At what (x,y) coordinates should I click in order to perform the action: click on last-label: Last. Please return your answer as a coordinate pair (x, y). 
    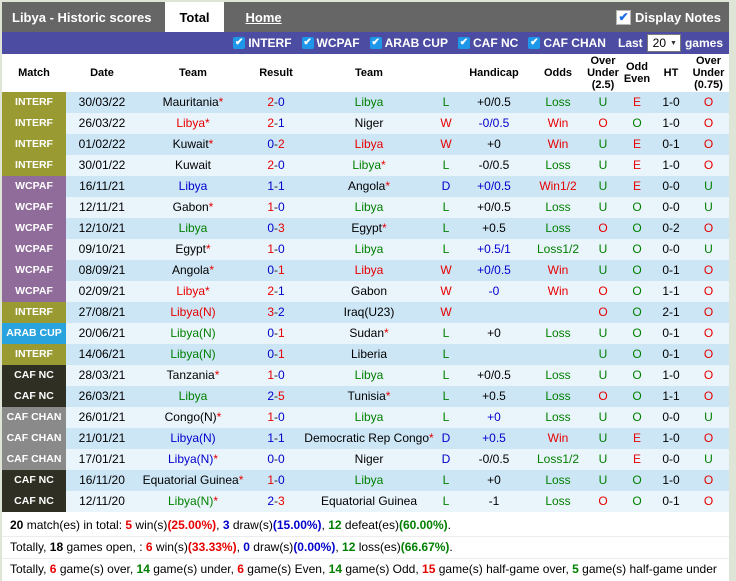
    Looking at the image, I should click on (630, 43).